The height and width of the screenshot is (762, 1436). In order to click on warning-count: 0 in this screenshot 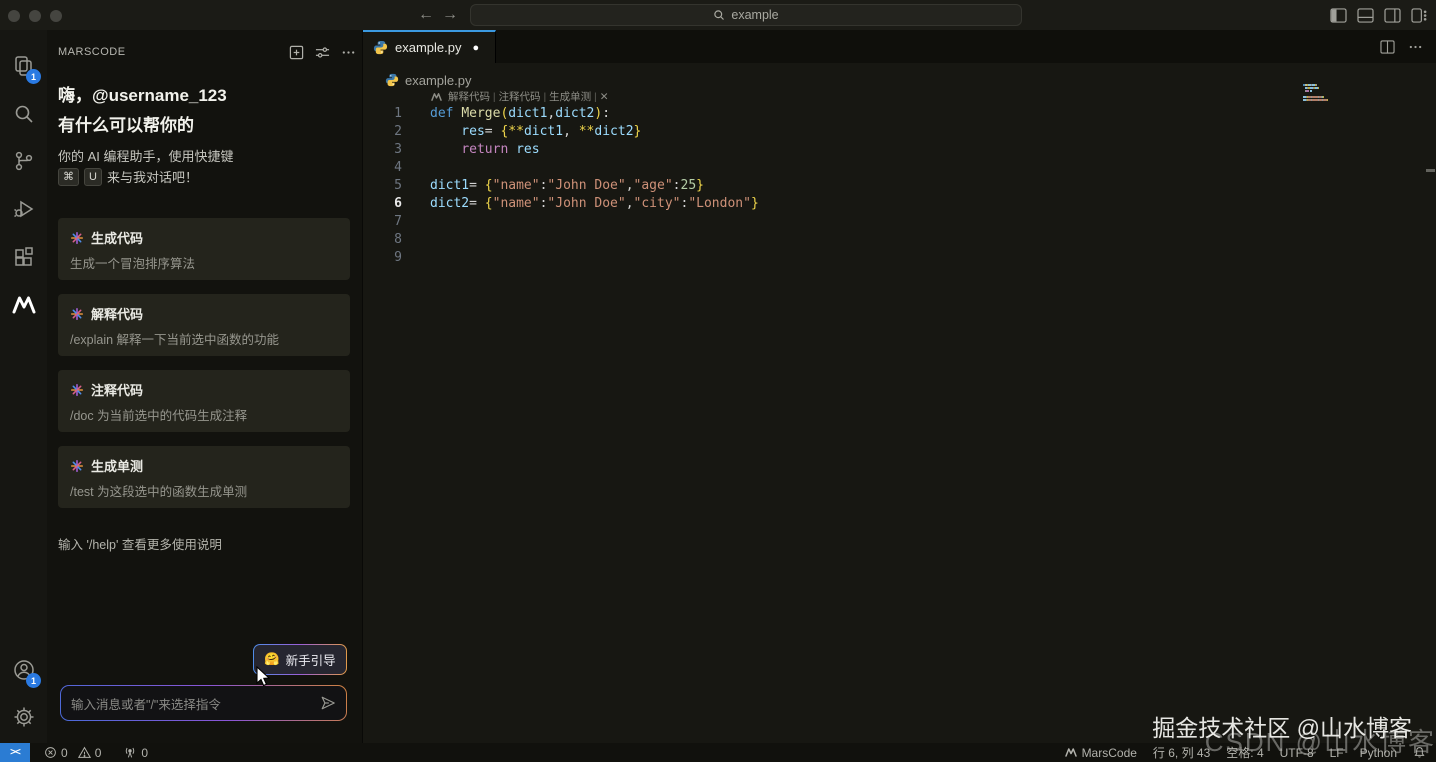, I will do `click(98, 752)`.